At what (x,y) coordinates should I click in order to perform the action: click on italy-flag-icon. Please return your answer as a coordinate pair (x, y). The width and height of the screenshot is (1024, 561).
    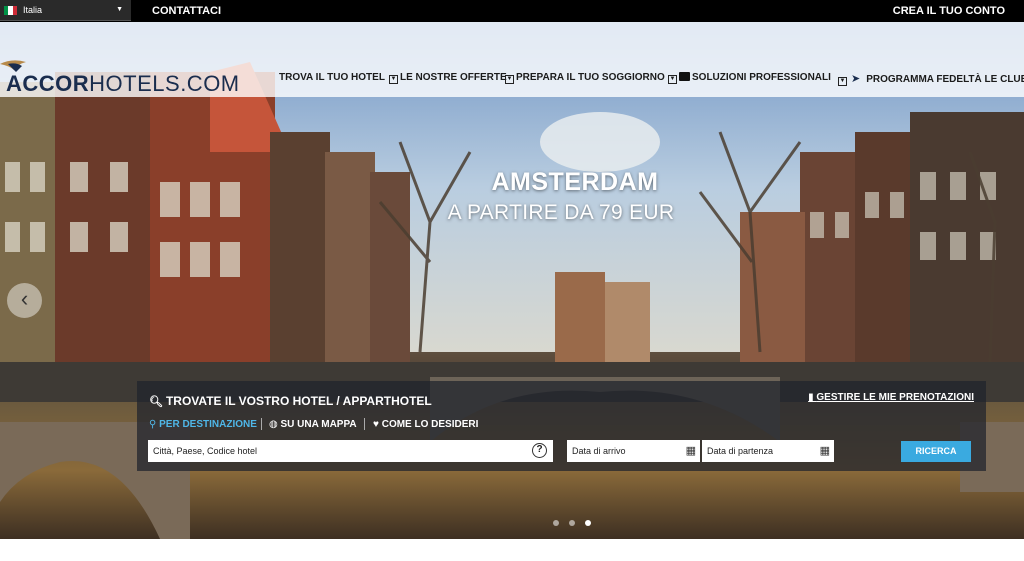
    Looking at the image, I should click on (10, 10).